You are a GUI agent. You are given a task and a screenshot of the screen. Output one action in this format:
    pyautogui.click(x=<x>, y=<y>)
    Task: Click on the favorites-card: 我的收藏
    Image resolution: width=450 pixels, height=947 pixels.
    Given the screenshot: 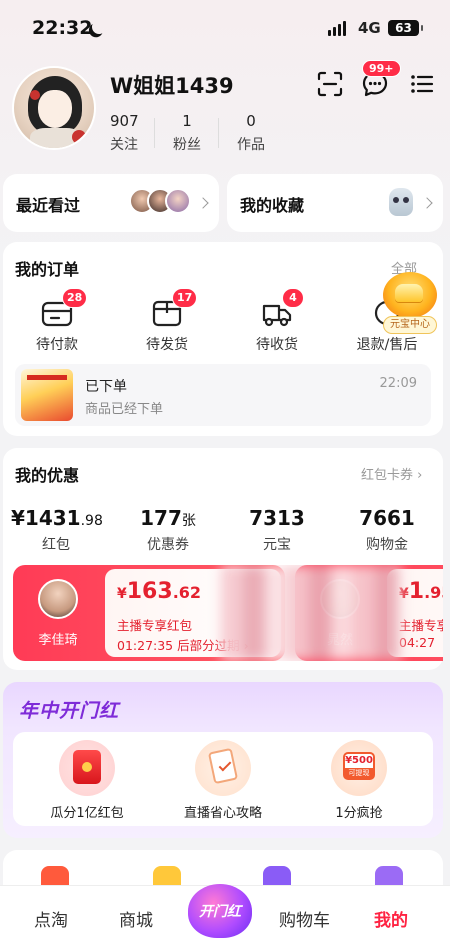 What is the action you would take?
    pyautogui.click(x=335, y=203)
    